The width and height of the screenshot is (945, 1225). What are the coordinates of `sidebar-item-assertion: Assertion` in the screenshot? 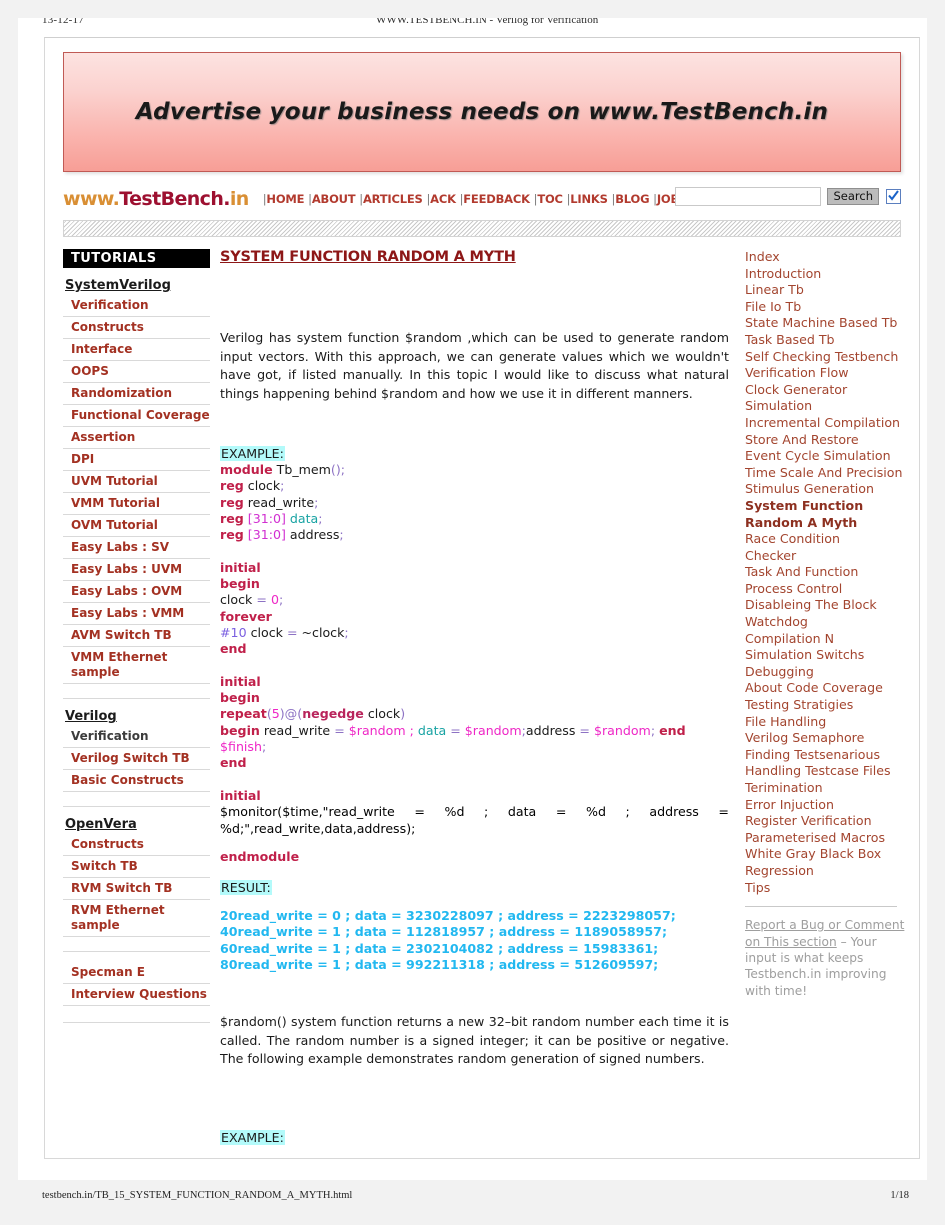 It's located at (136, 438).